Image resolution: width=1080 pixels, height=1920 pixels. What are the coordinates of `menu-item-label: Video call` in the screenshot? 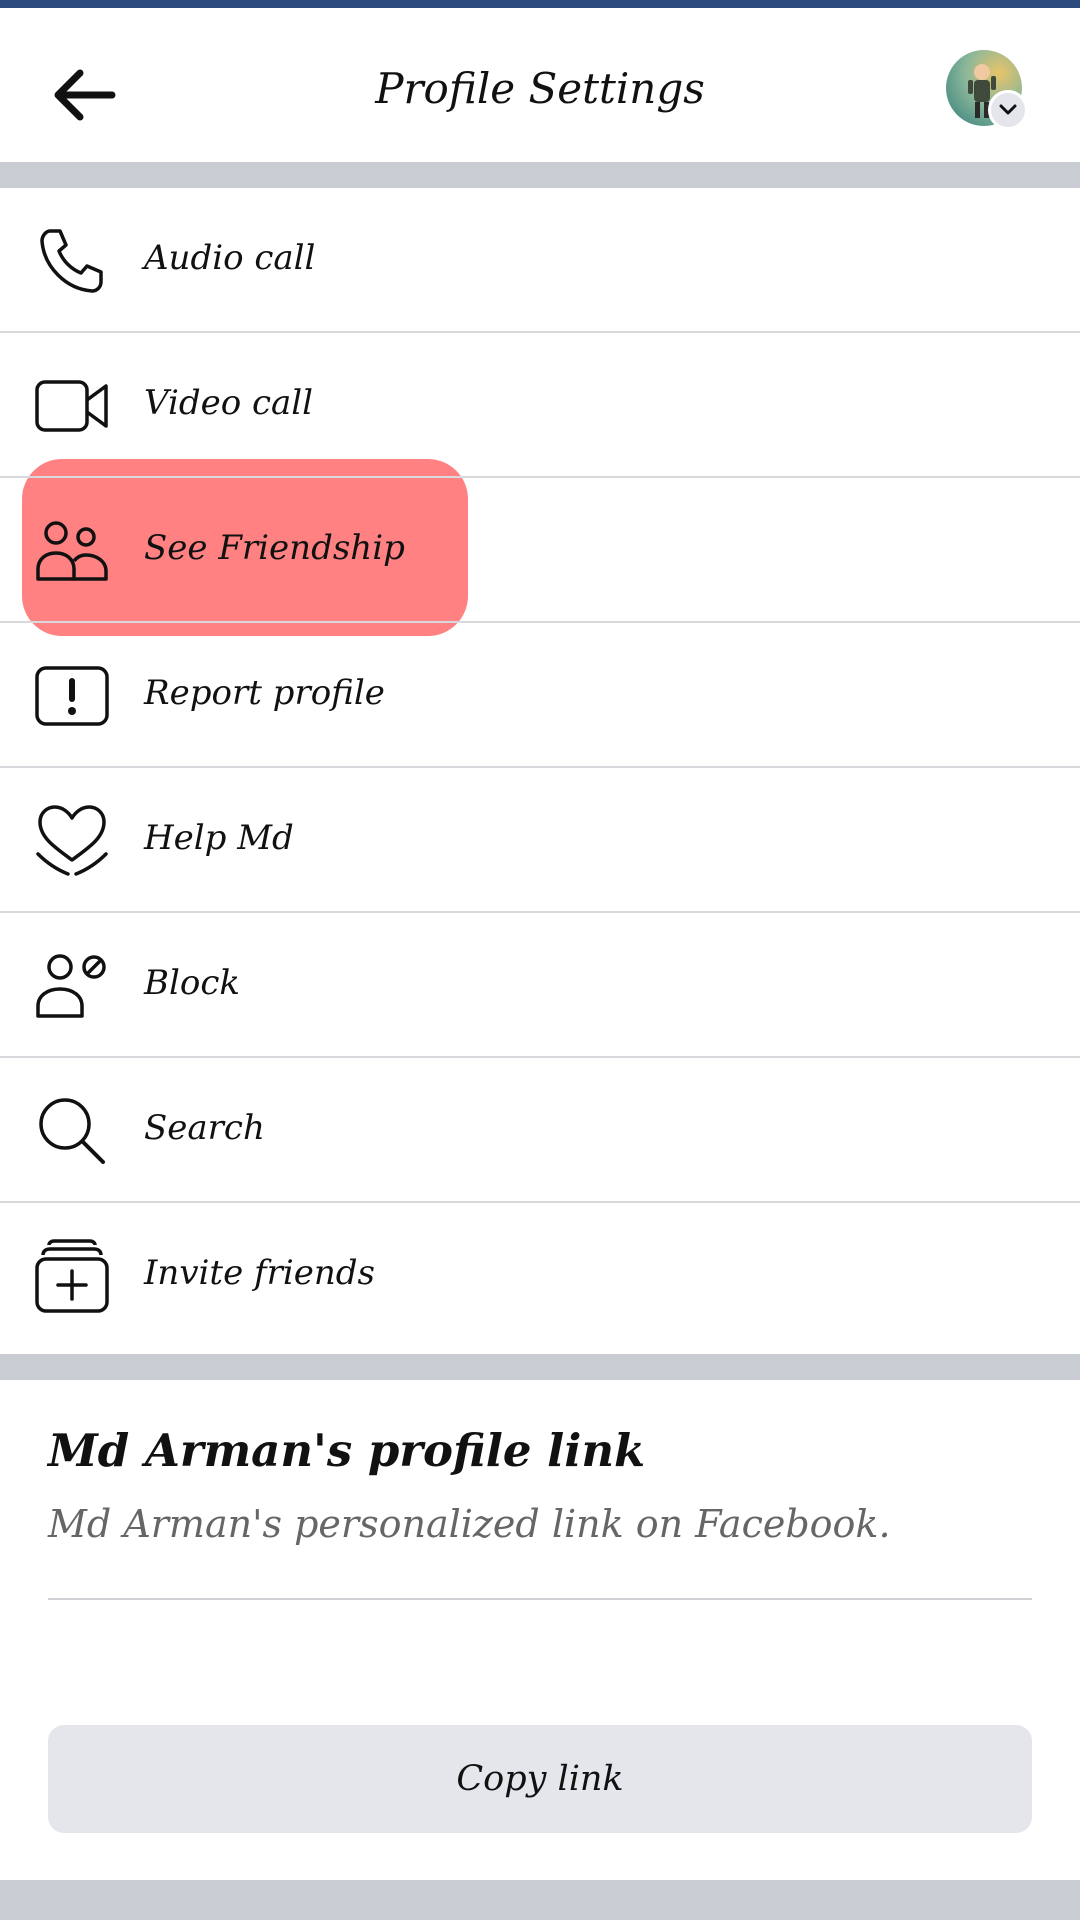 It's located at (229, 403).